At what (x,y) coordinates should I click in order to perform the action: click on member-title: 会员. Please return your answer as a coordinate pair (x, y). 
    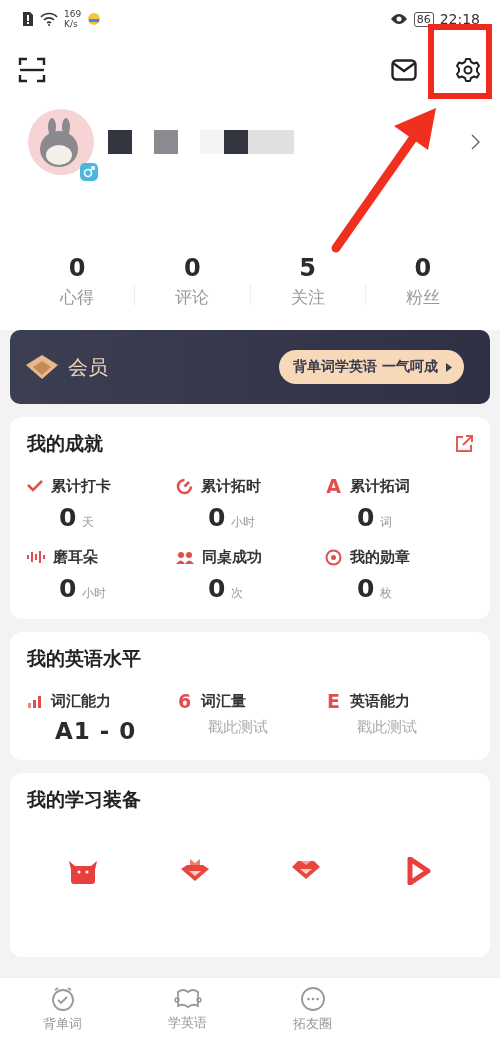
    Looking at the image, I should click on (88, 367).